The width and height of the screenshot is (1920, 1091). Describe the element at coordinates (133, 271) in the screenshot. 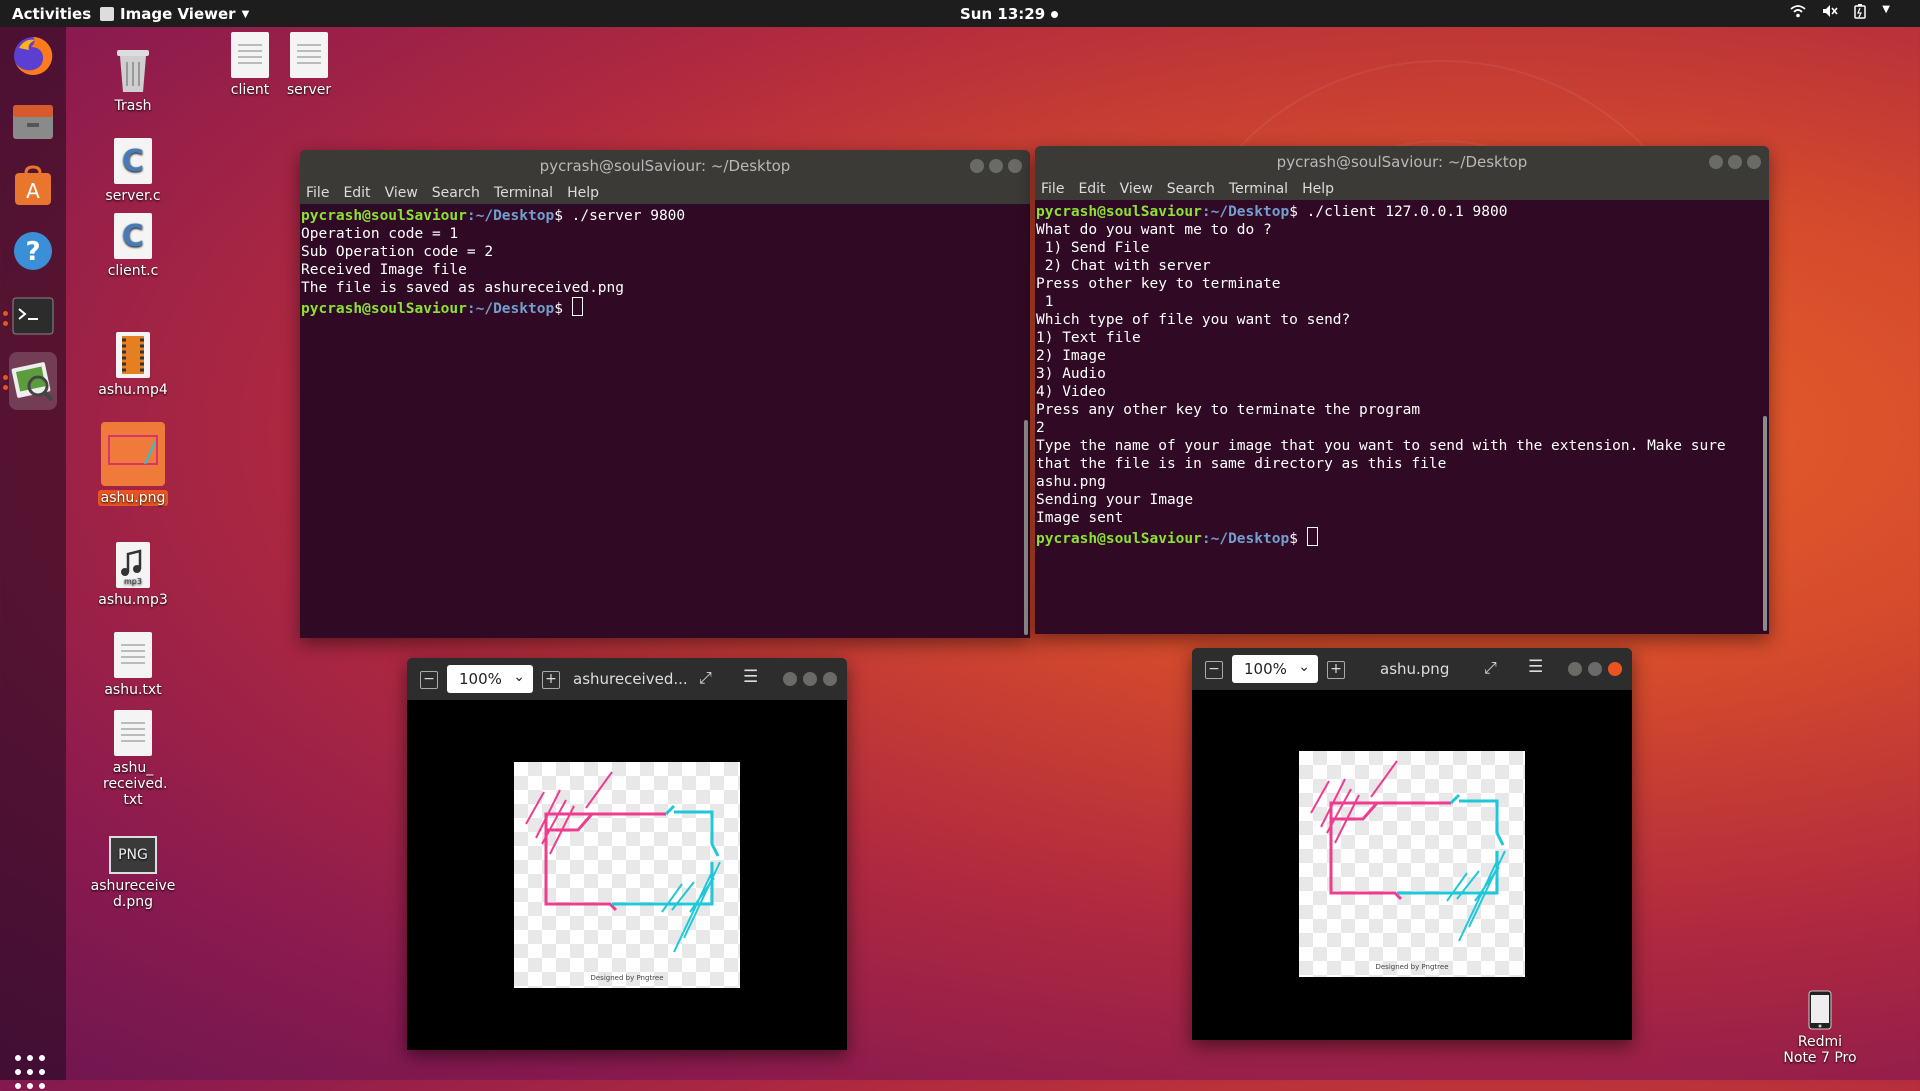

I see `desktop-icon-label: client.c` at that location.